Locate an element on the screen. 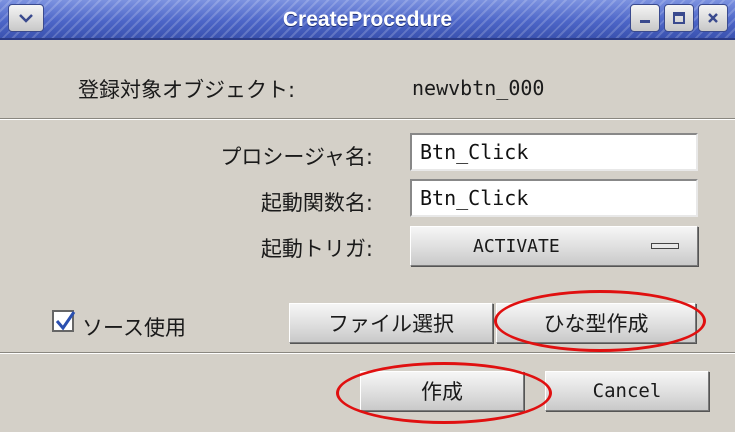 The width and height of the screenshot is (735, 435). checkmark-icon is located at coordinates (65, 321).